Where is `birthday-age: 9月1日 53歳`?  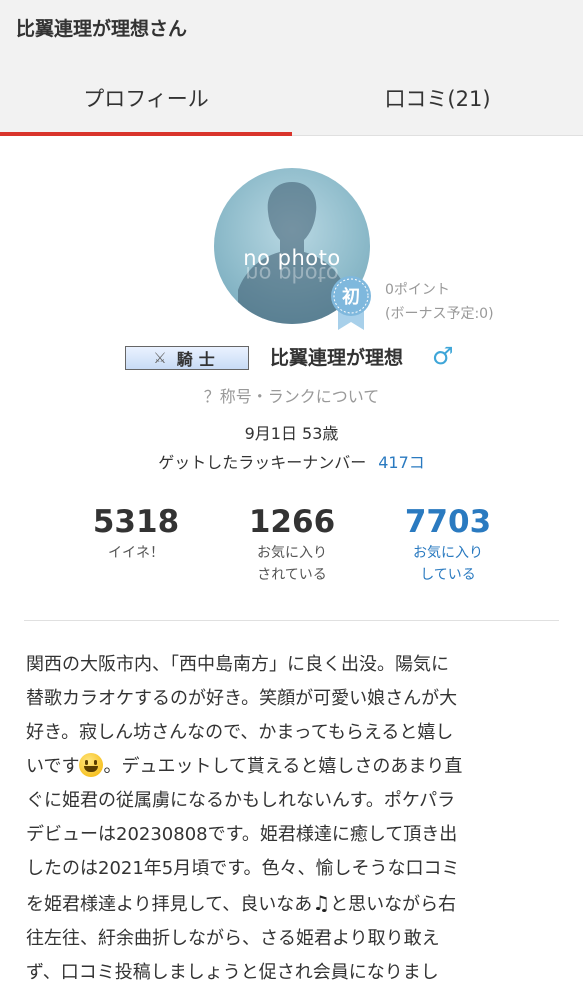
birthday-age: 9月1日 53歳 is located at coordinates (291, 433).